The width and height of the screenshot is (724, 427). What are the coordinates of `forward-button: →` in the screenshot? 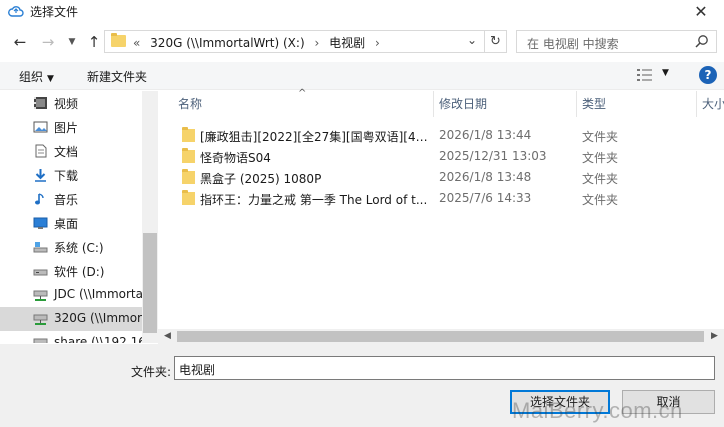 It's located at (48, 42).